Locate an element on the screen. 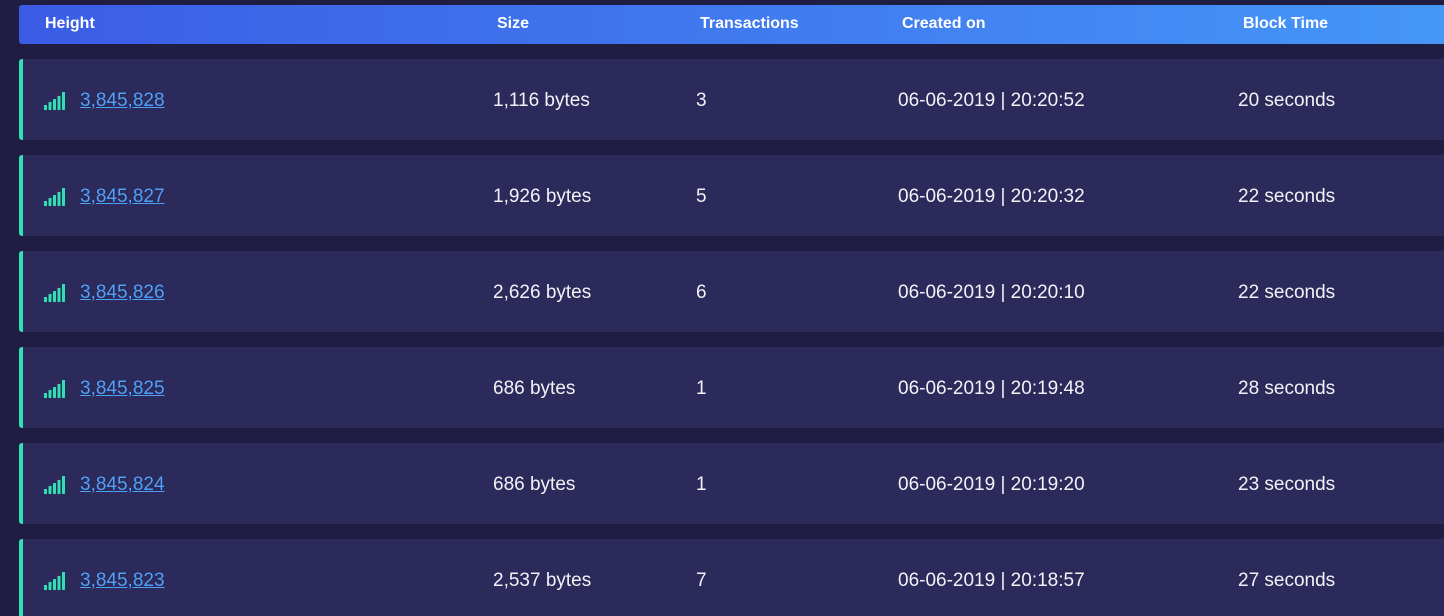 This screenshot has width=1444, height=616. block-height-link: 3,845,824 is located at coordinates (122, 485).